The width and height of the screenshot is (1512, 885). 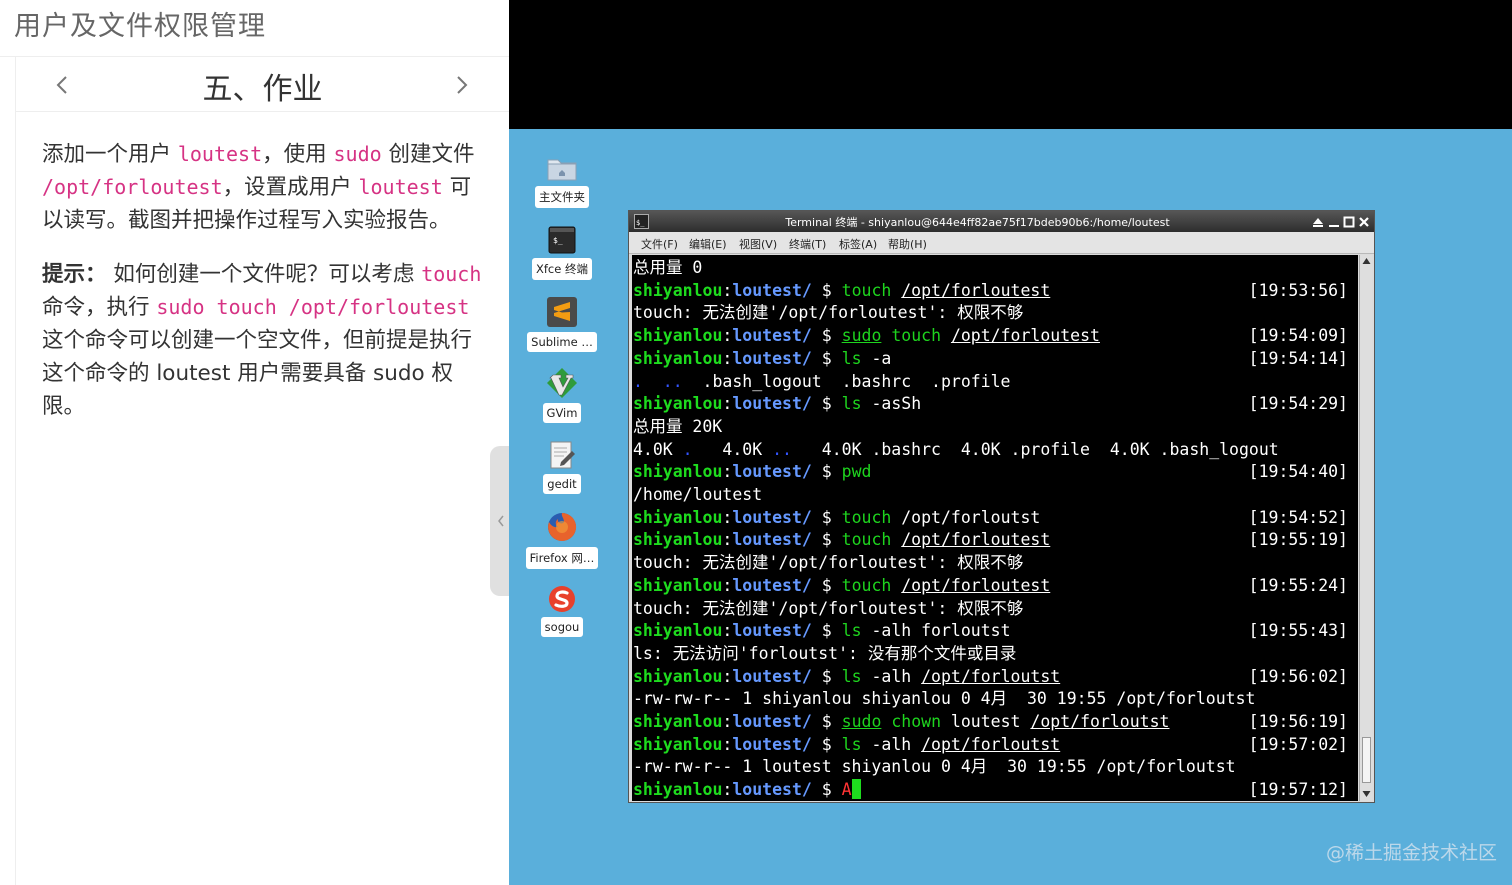 I want to click on inline-code: /opt/forloutest, so click(x=132, y=187).